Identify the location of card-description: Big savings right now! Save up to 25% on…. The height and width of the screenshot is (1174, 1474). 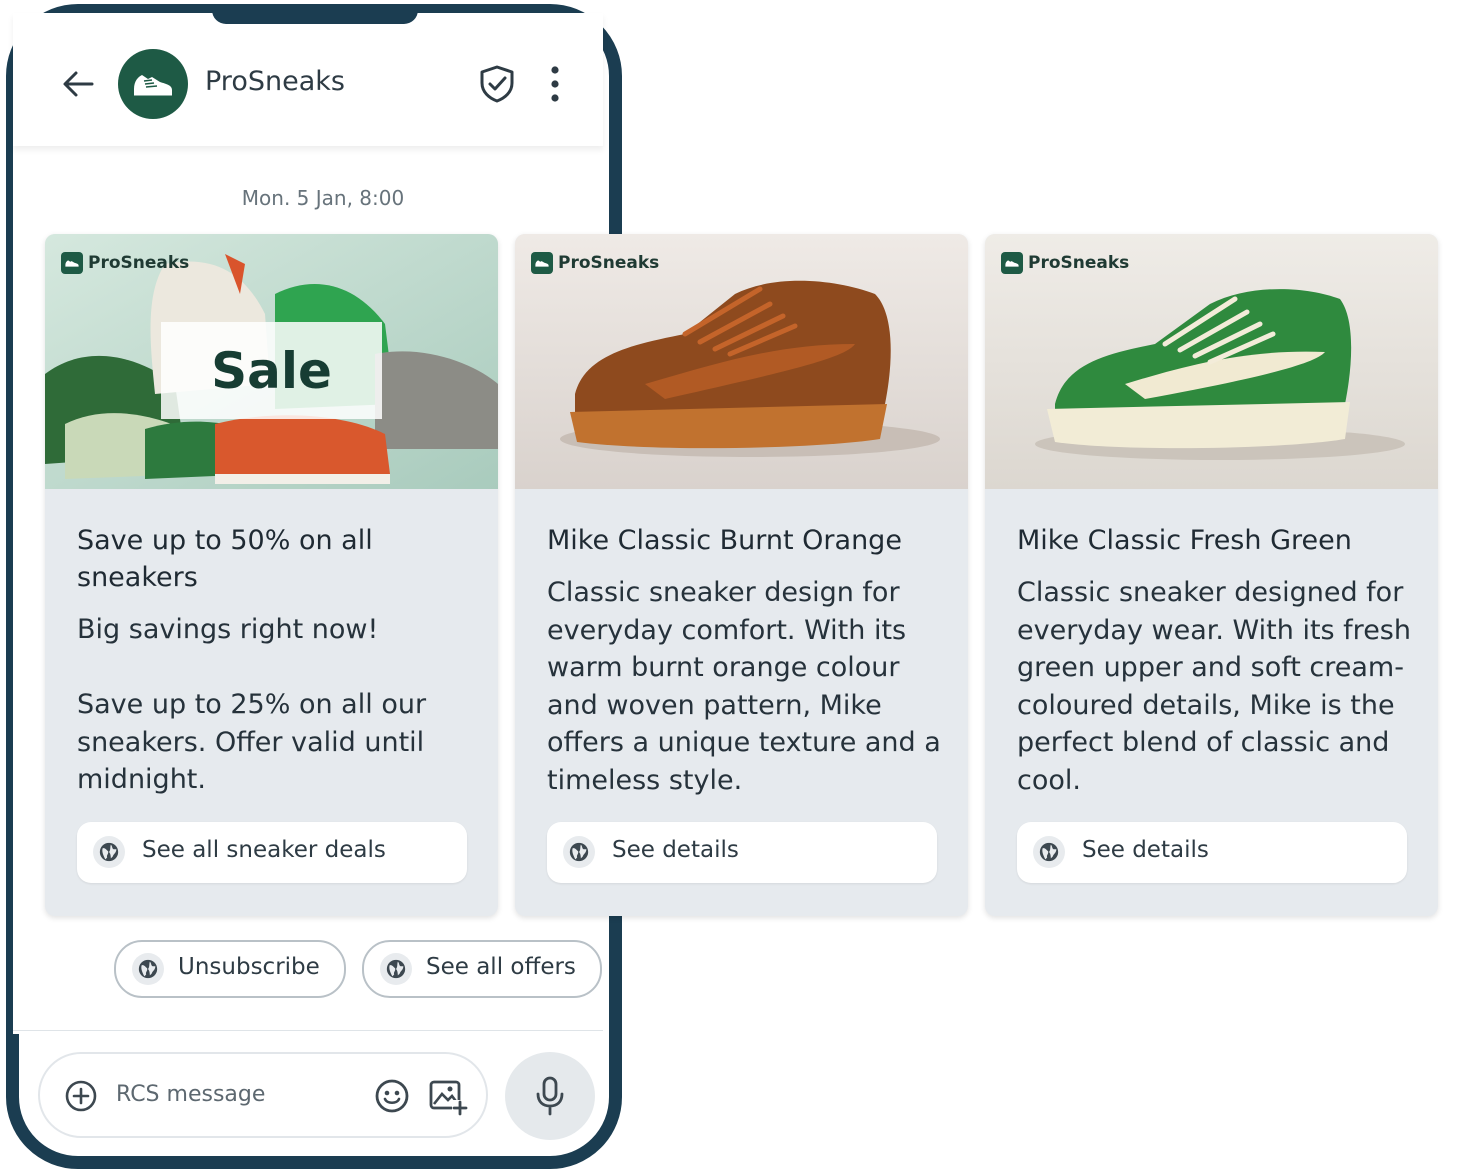
(252, 704).